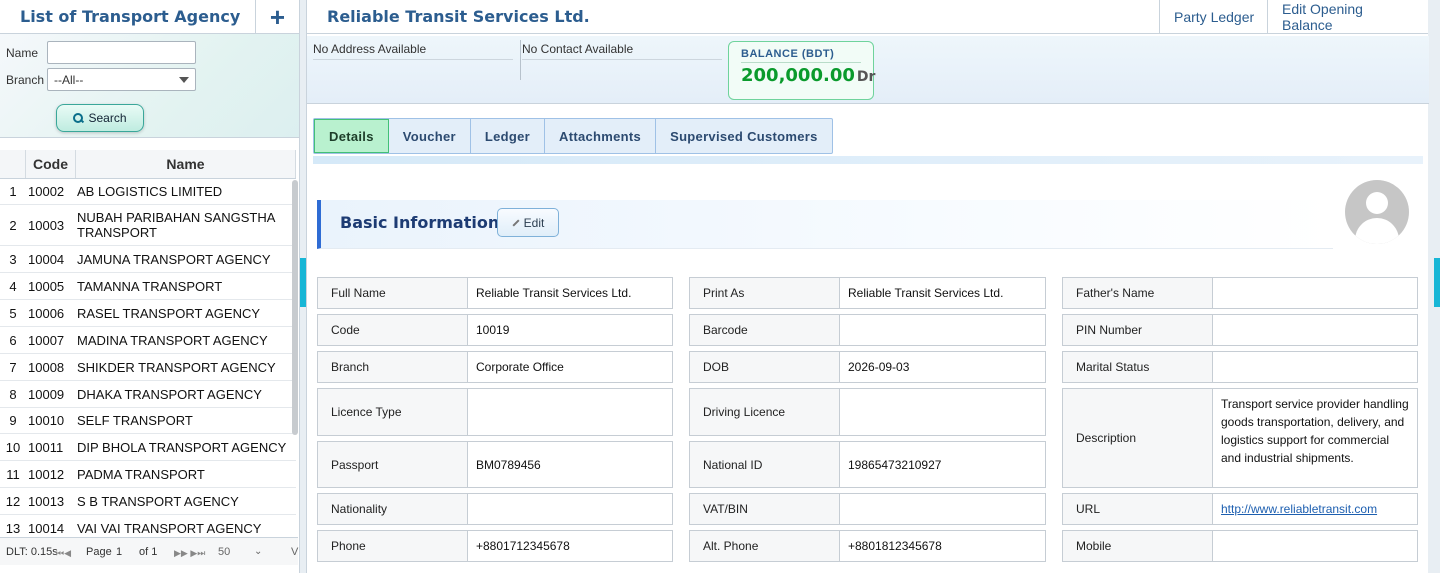 Image resolution: width=1440 pixels, height=573 pixels. Describe the element at coordinates (1377, 203) in the screenshot. I see `avatar-head-icon` at that location.